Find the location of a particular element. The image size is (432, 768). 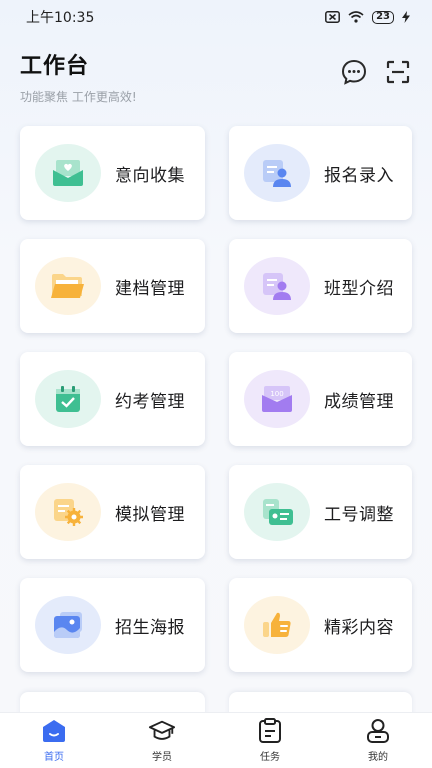

card-registration-entry: 报名录入 is located at coordinates (320, 173).